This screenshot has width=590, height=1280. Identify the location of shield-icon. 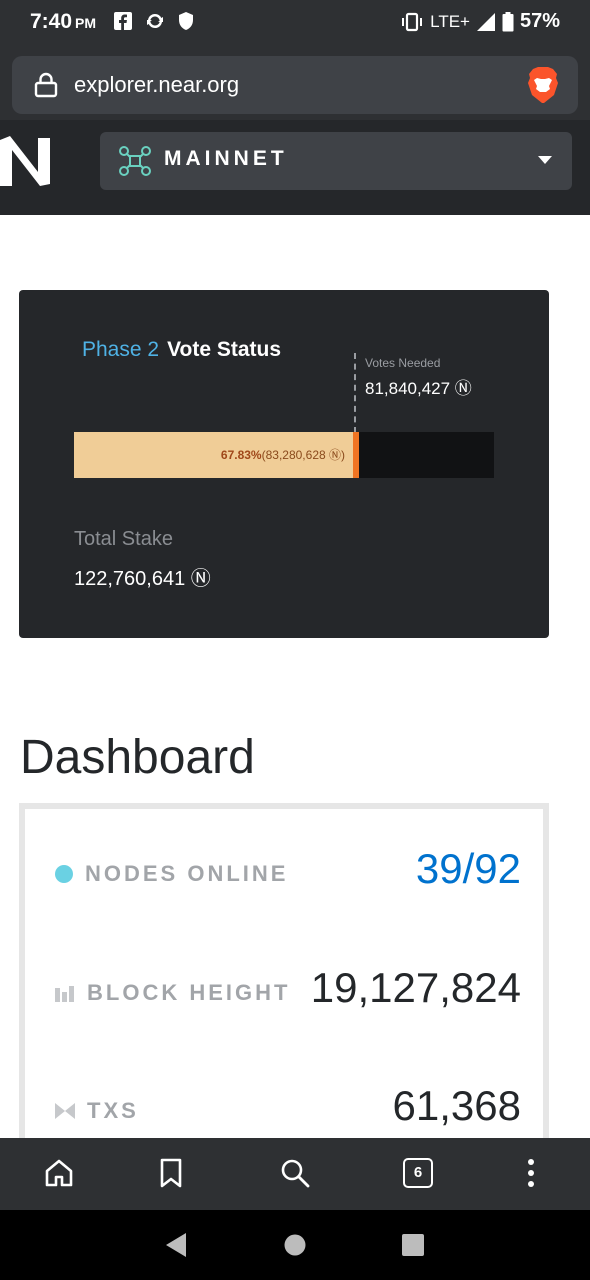
(186, 21).